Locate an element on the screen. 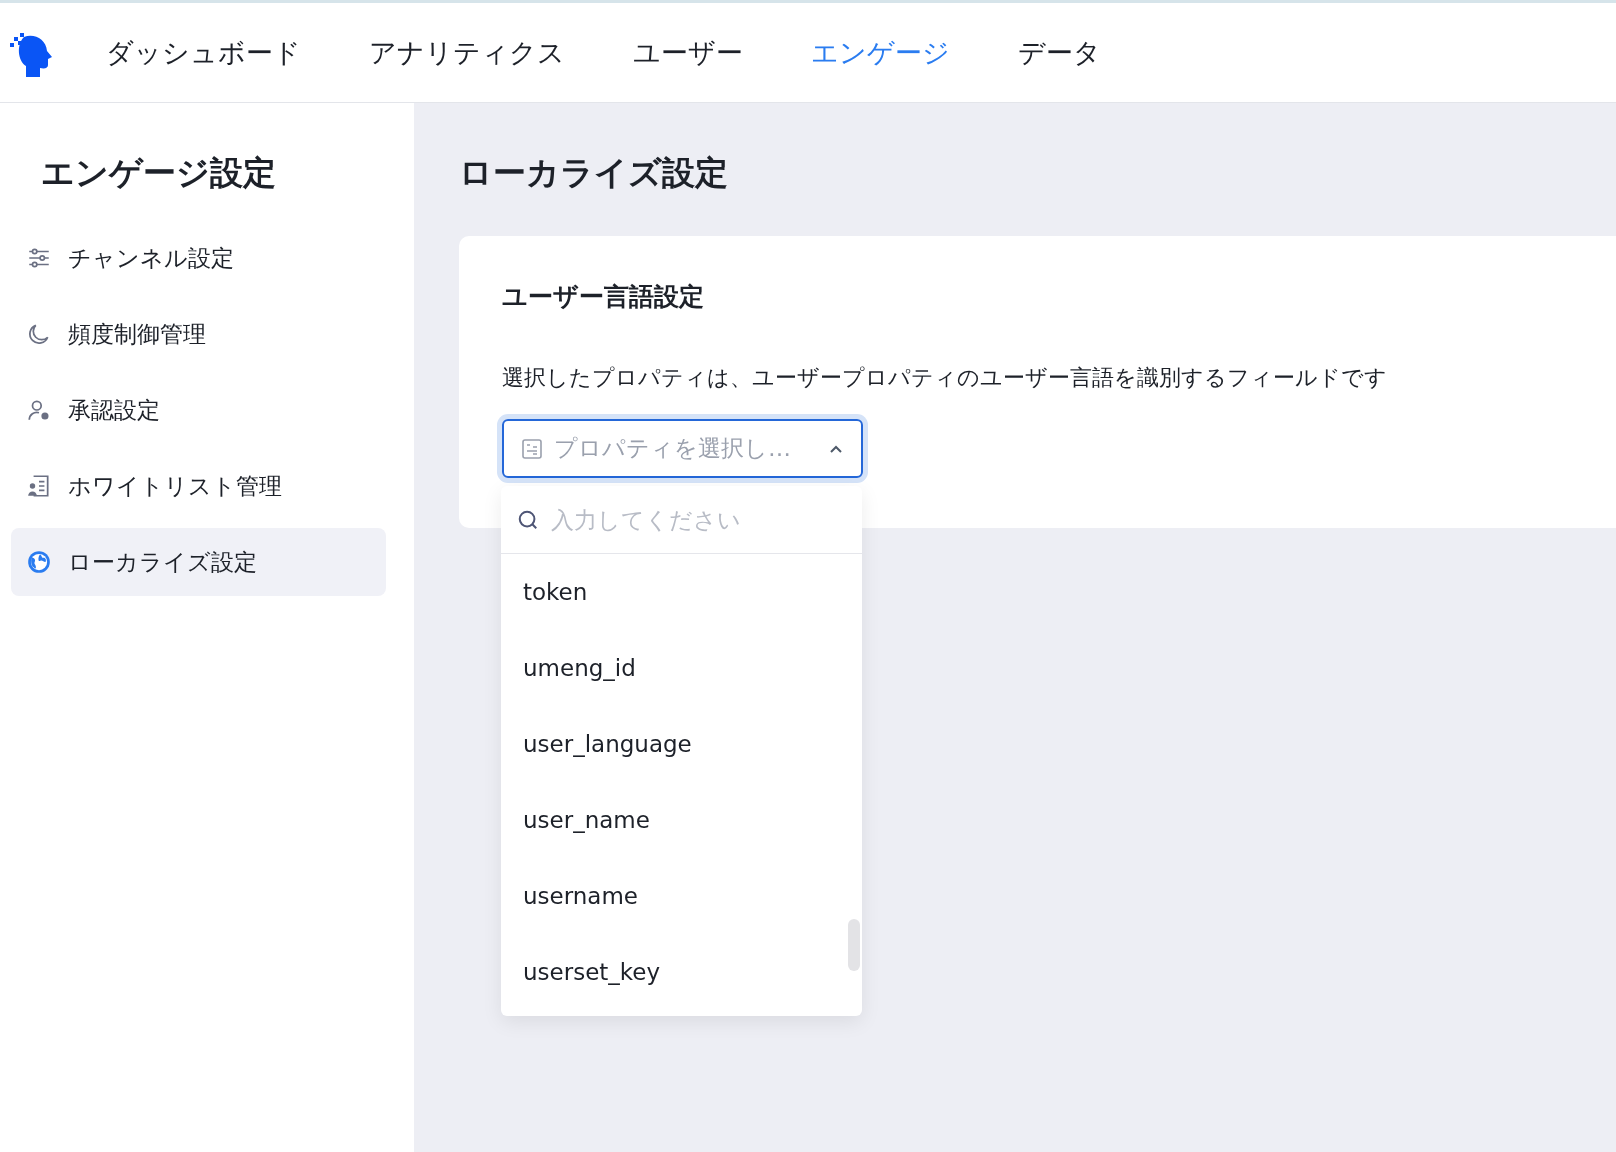 The width and height of the screenshot is (1616, 1152). caret-icon is located at coordinates (836, 448).